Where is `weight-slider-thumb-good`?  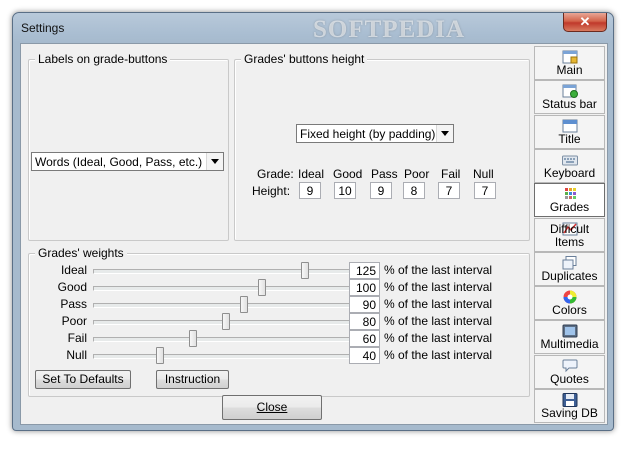
weight-slider-thumb-good is located at coordinates (262, 287).